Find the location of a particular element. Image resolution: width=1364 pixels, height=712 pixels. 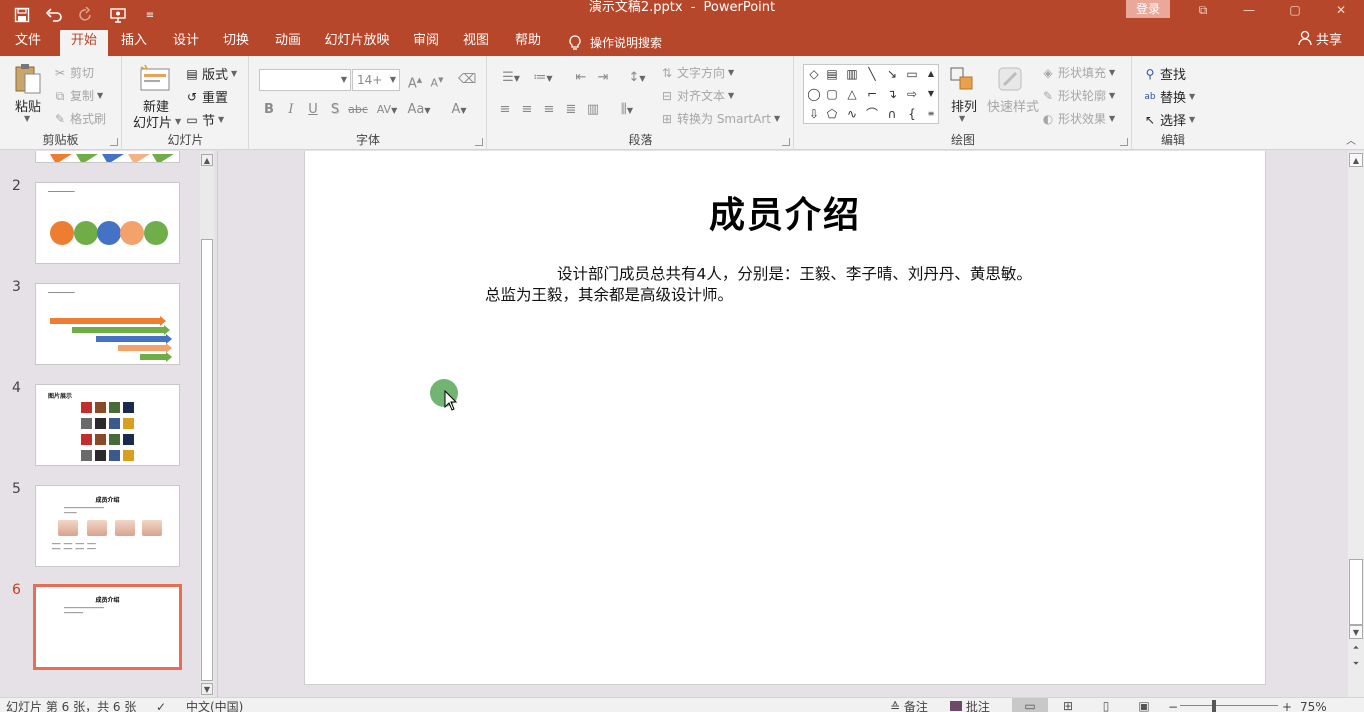

shape-rounded-rect-icon: ▢ is located at coordinates (832, 94).